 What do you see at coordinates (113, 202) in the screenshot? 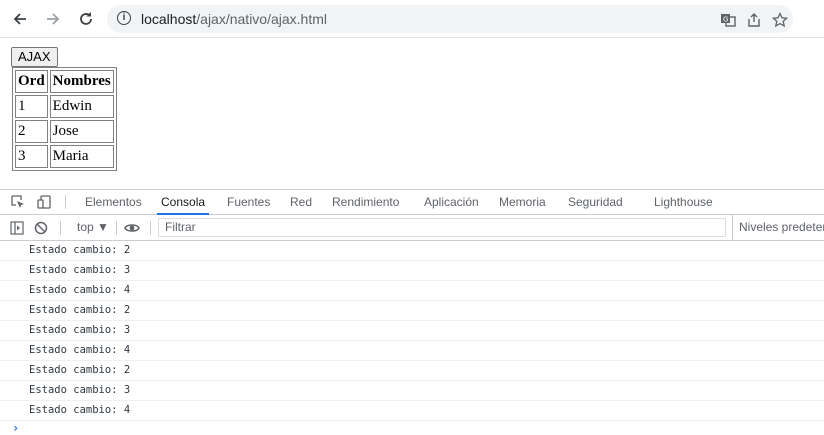
I see `tab-elementos: Elementos` at bounding box center [113, 202].